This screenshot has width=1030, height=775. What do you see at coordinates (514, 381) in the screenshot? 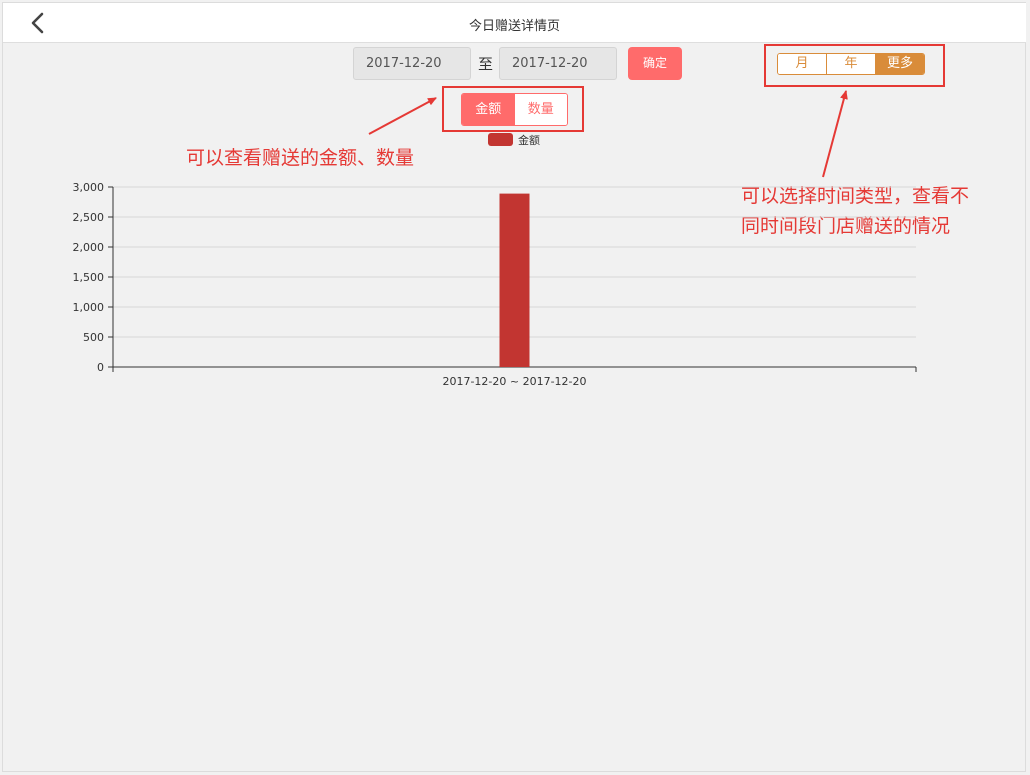
I see `x-tick-label: 2017-12-20 ~ 2017-12-20` at bounding box center [514, 381].